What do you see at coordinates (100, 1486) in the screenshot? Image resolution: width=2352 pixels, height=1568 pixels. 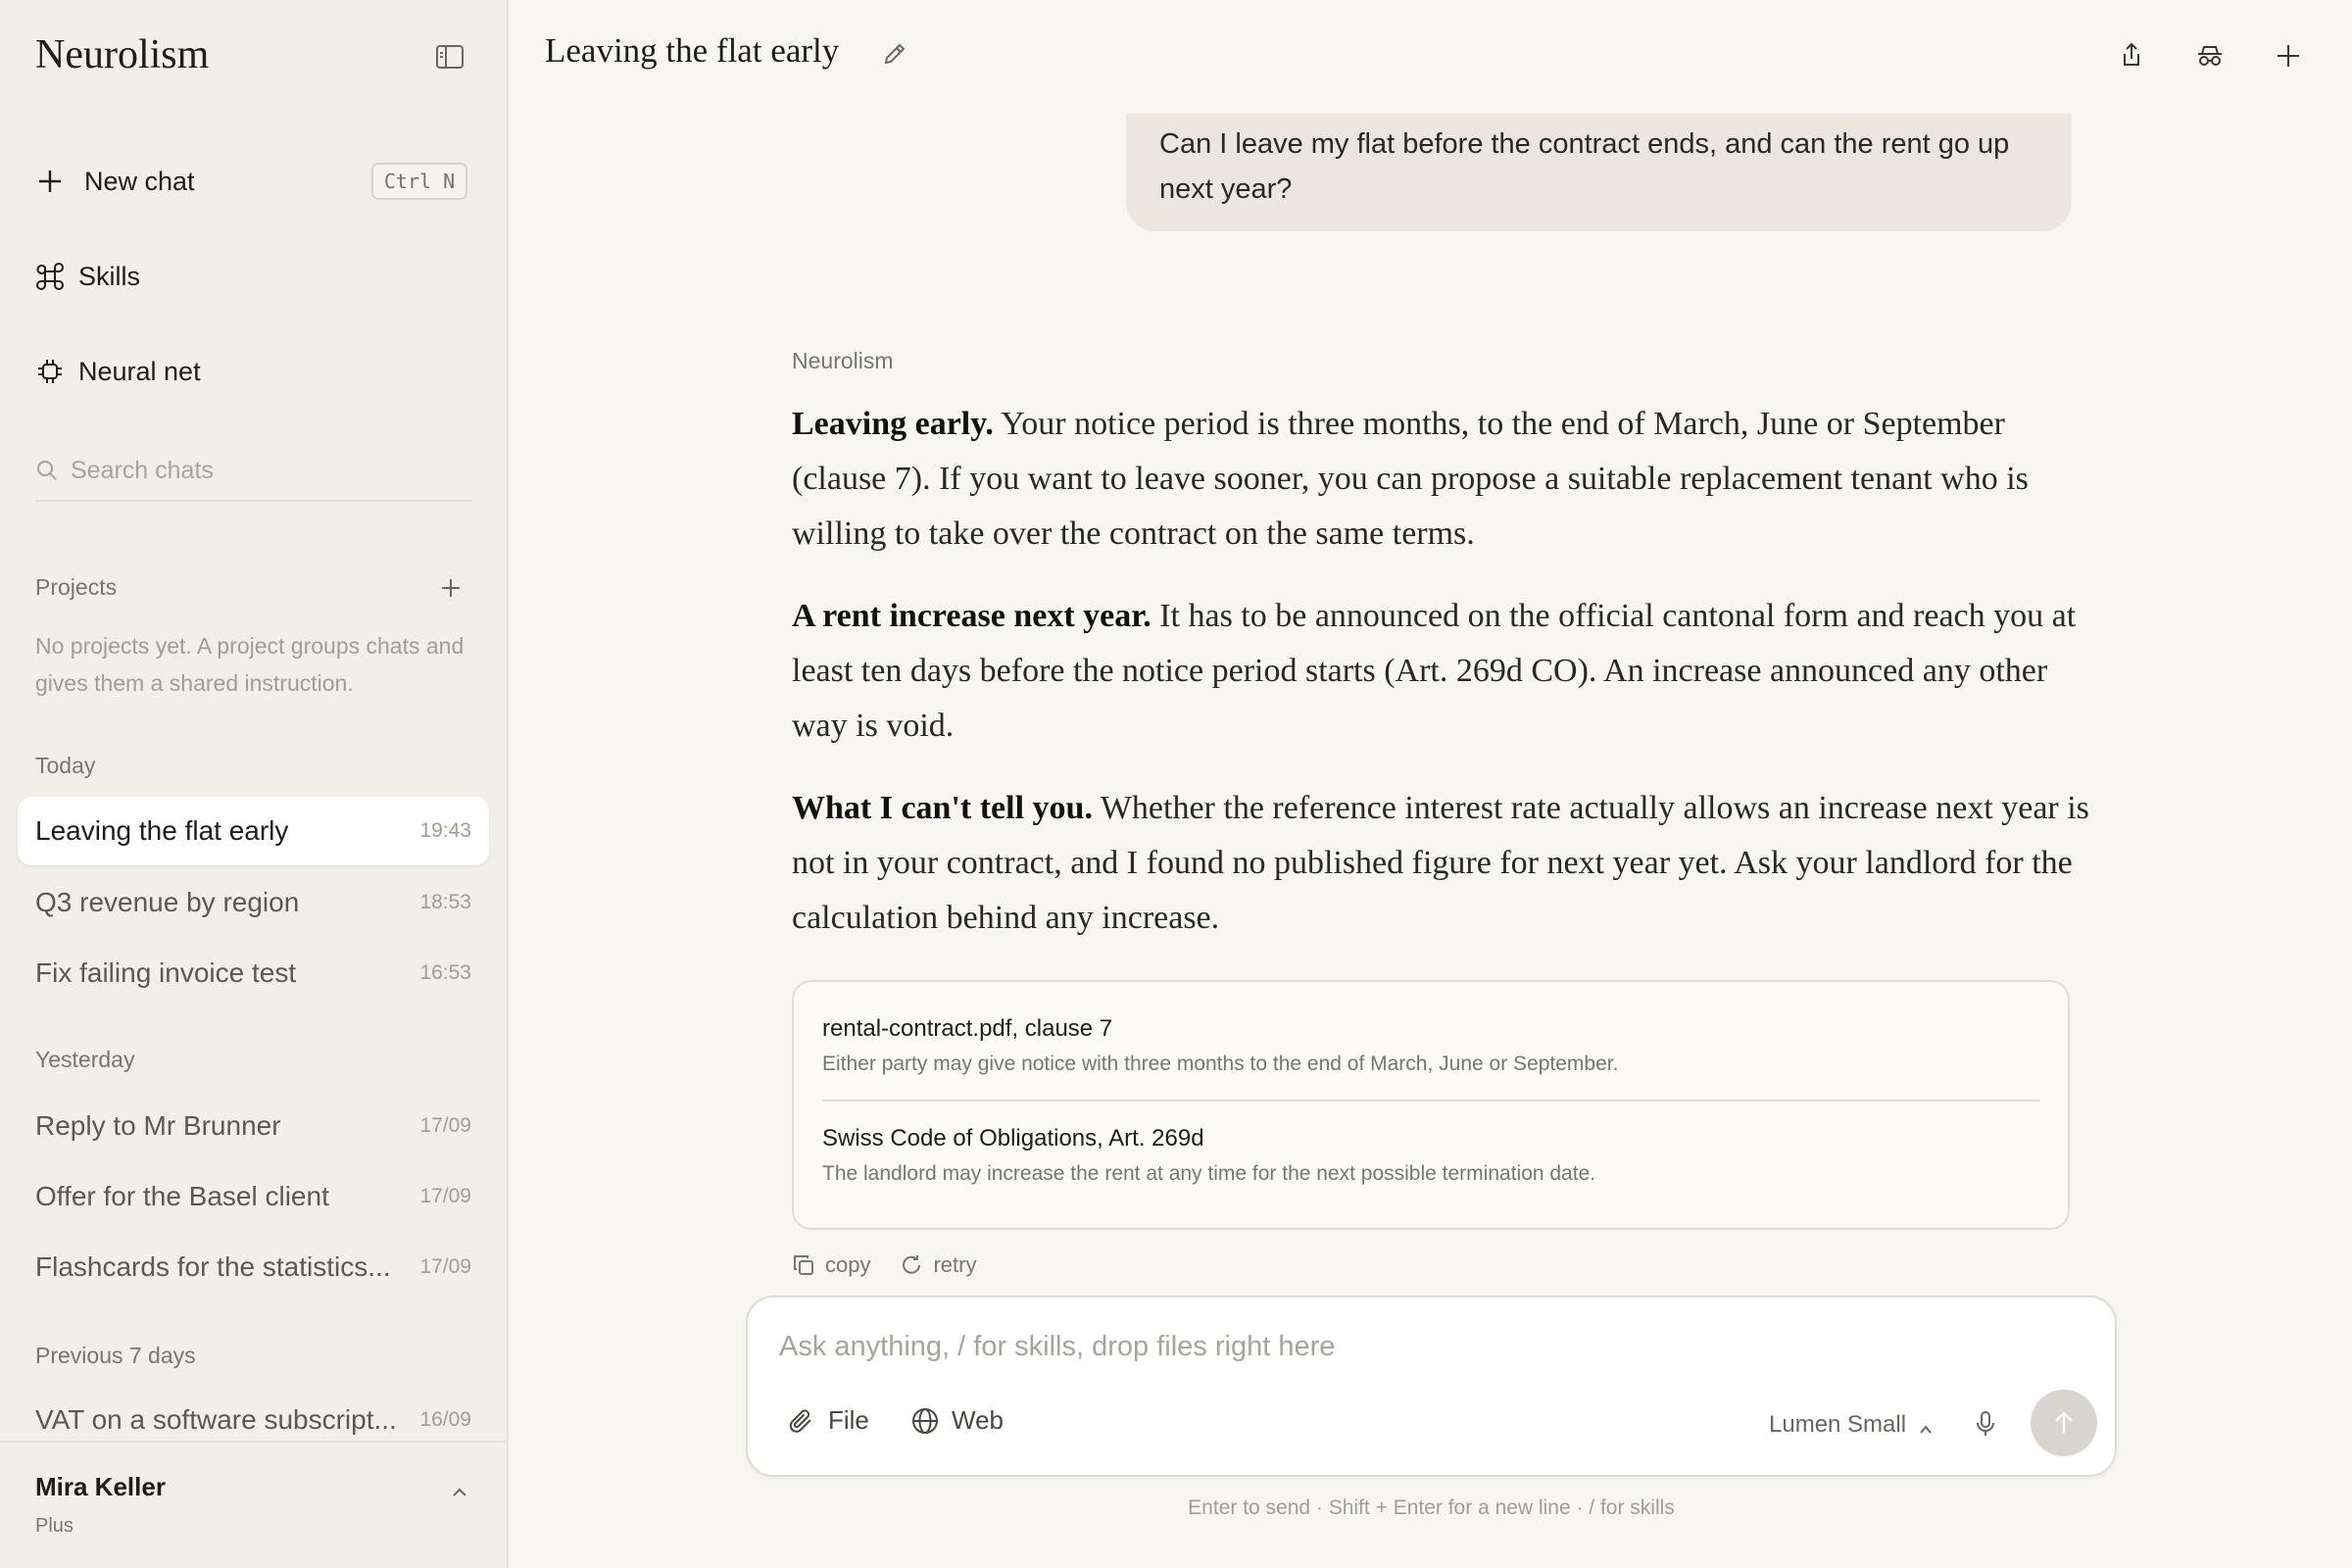 I see `user-name: Mira Keller` at bounding box center [100, 1486].